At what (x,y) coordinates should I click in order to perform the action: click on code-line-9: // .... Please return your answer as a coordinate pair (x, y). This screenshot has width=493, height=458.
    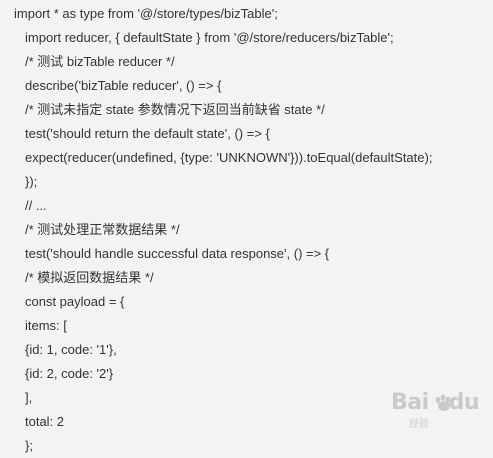
    Looking at the image, I should click on (36, 205).